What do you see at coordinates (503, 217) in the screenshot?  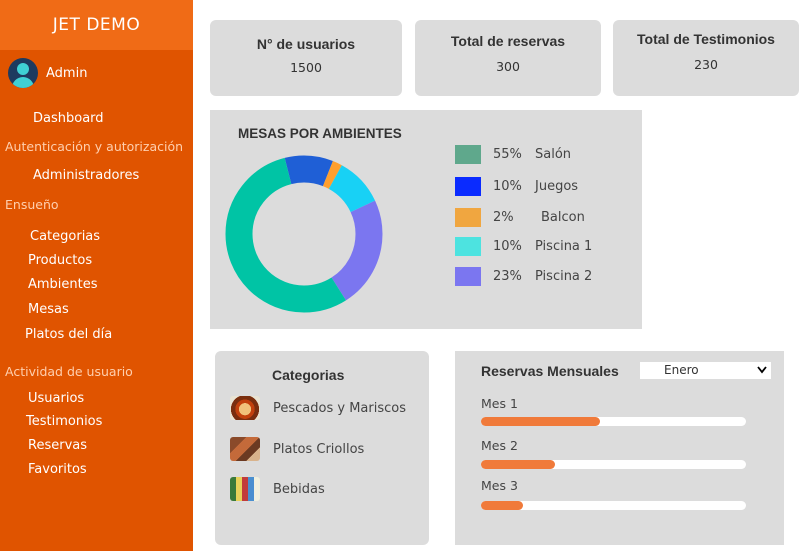 I see `legend-pct: 2%` at bounding box center [503, 217].